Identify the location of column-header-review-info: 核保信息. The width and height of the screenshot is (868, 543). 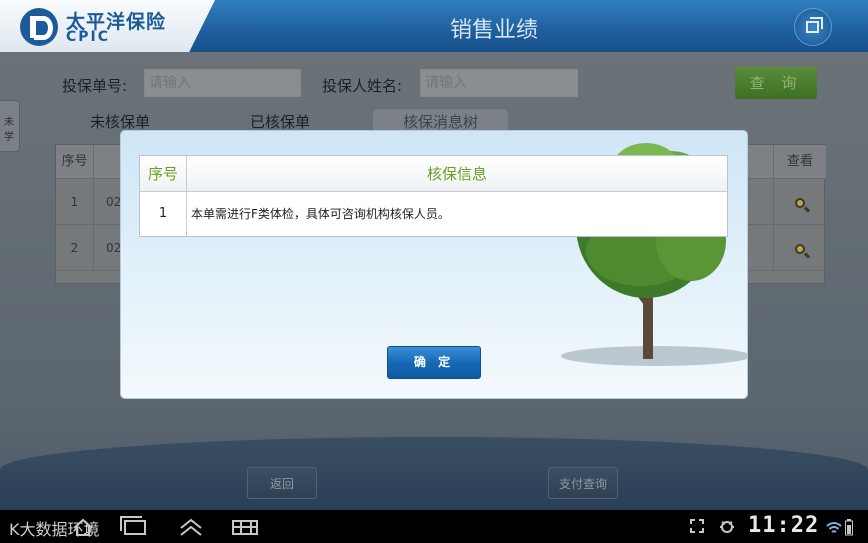
(456, 174).